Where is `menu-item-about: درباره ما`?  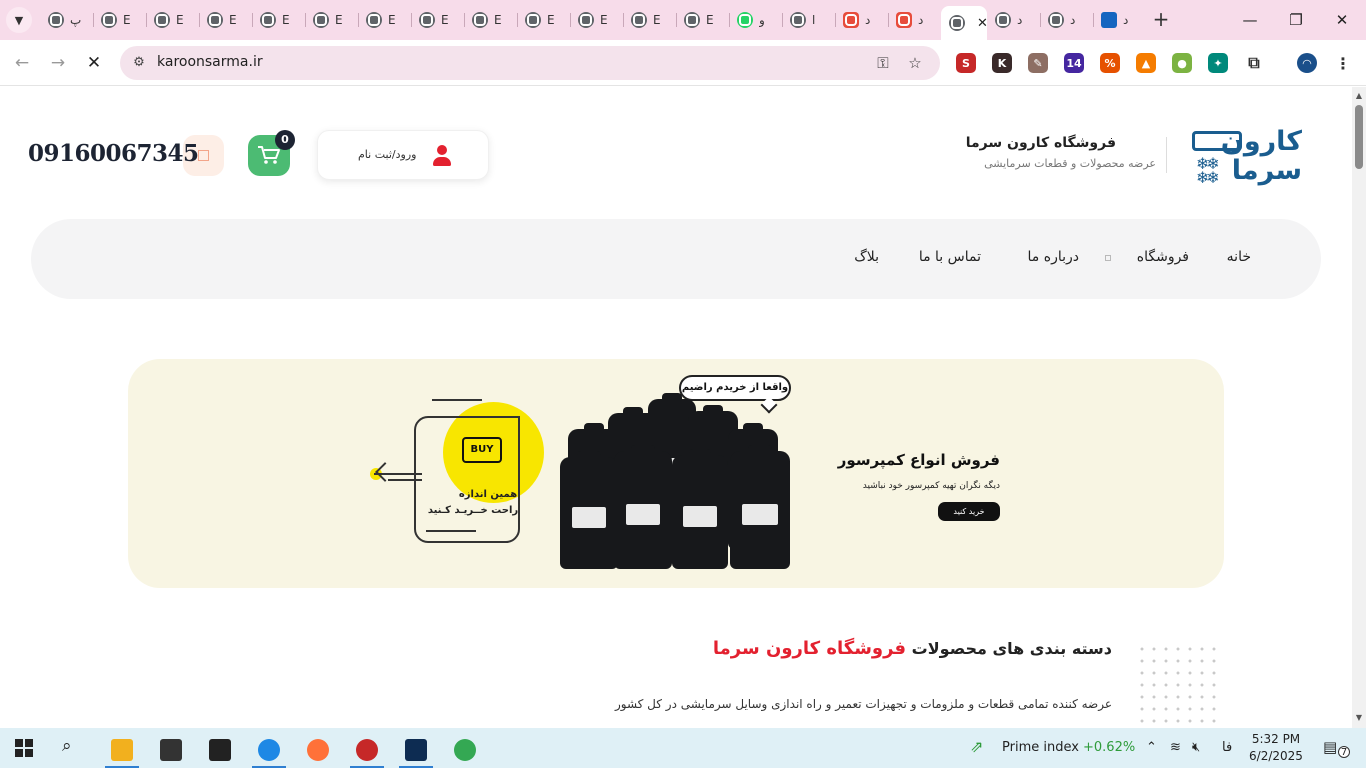
menu-item-about: درباره ما is located at coordinates (1053, 257).